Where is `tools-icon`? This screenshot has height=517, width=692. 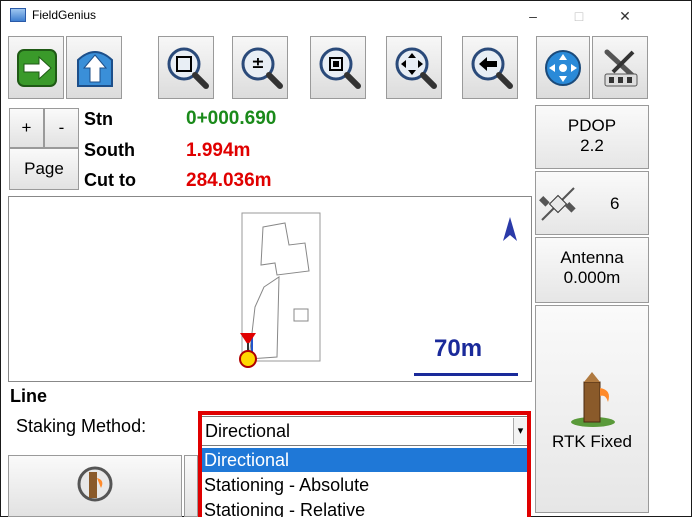
tools-icon is located at coordinates (621, 68).